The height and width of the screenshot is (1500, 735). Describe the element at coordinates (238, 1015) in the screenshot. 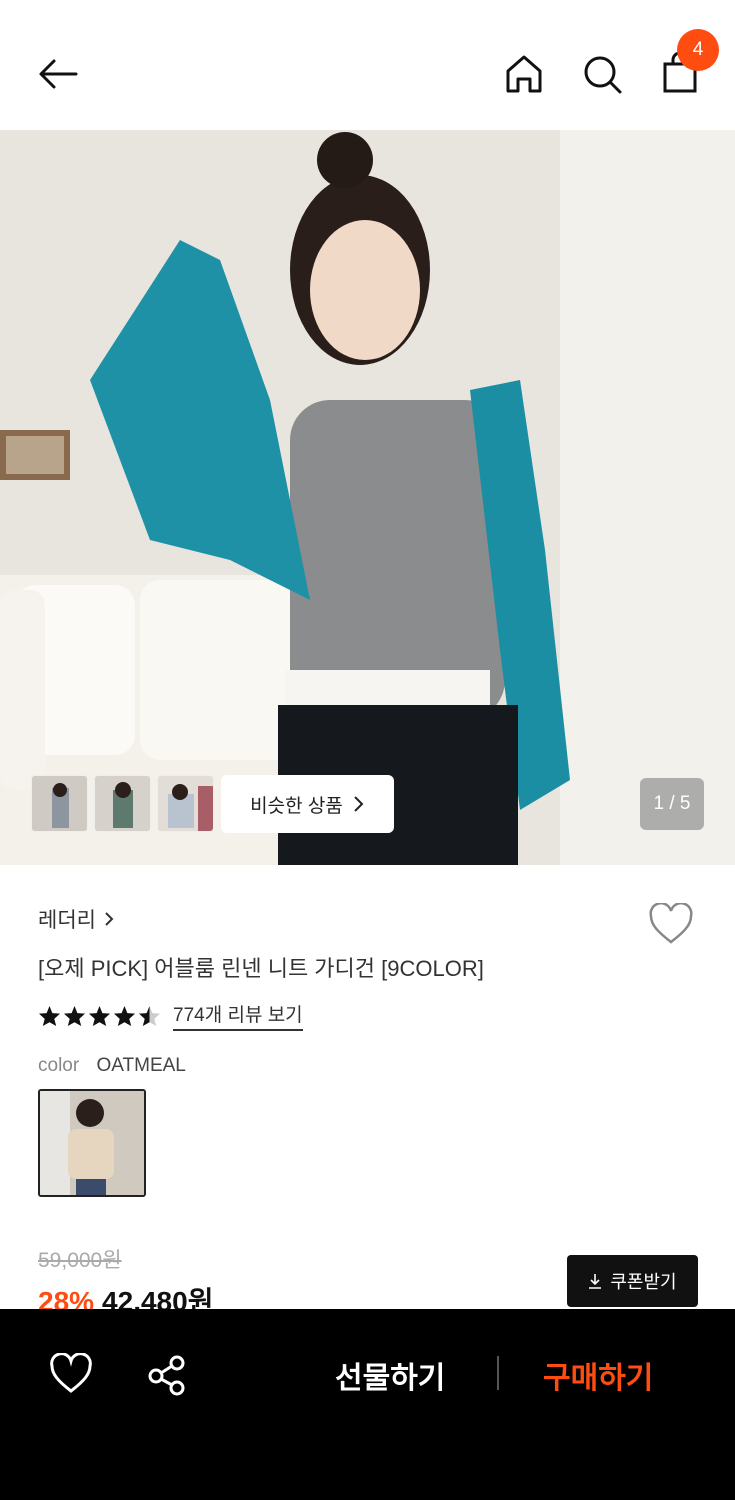

I see `reviews-link: 774개 리뷰 보기` at that location.